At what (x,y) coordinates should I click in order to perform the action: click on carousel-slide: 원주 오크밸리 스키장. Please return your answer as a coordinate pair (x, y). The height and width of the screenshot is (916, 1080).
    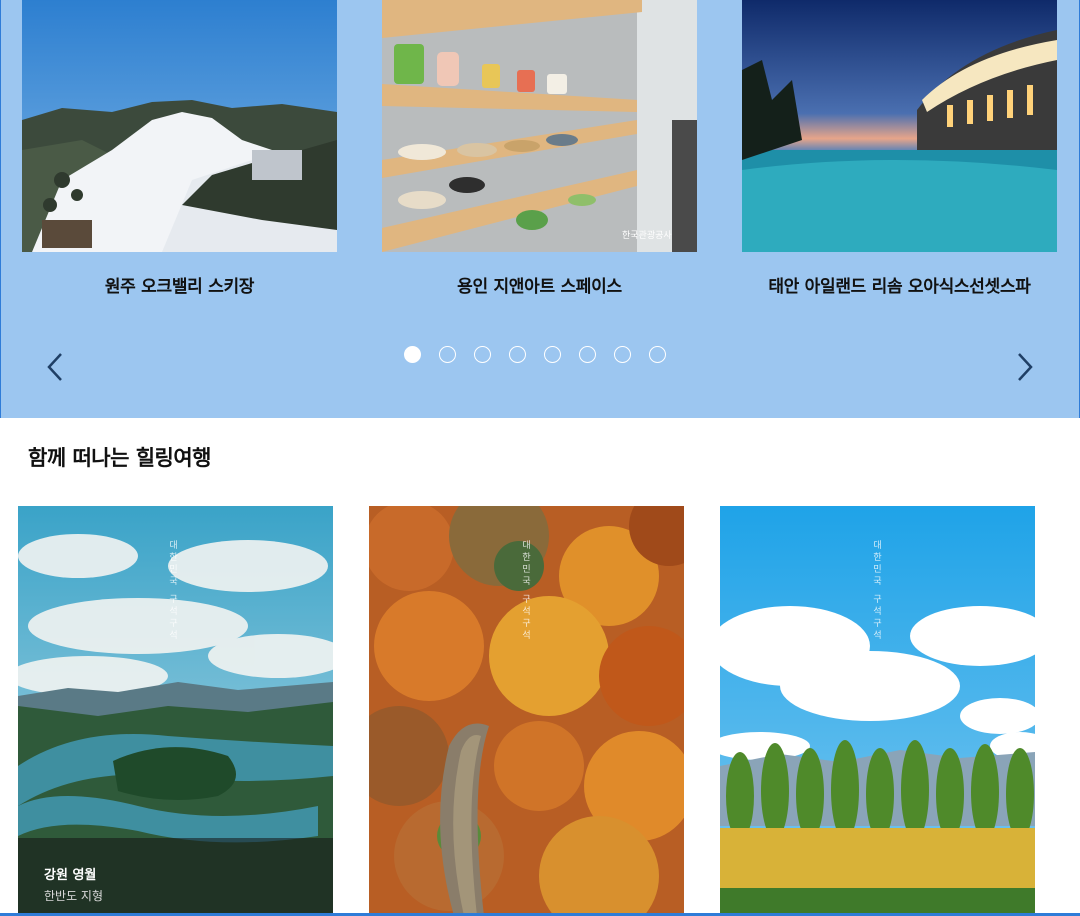
    Looking at the image, I should click on (179, 148).